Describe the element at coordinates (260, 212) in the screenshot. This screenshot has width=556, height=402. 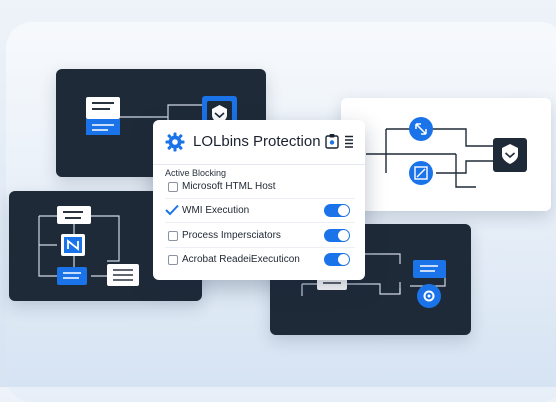
I see `rule-row-wmi-execution: WMI Execution` at that location.